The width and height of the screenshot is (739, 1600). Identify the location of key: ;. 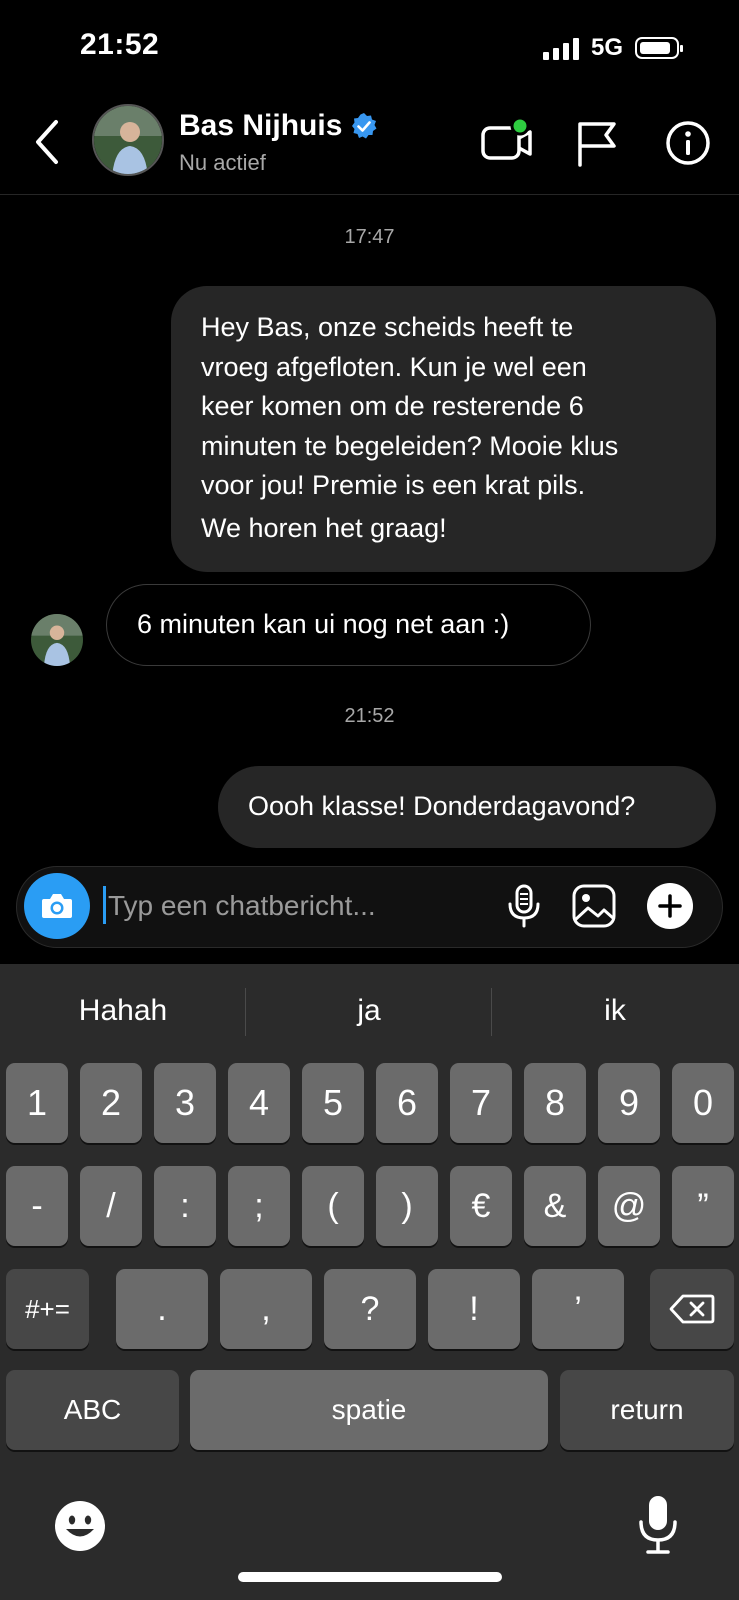
(259, 1206).